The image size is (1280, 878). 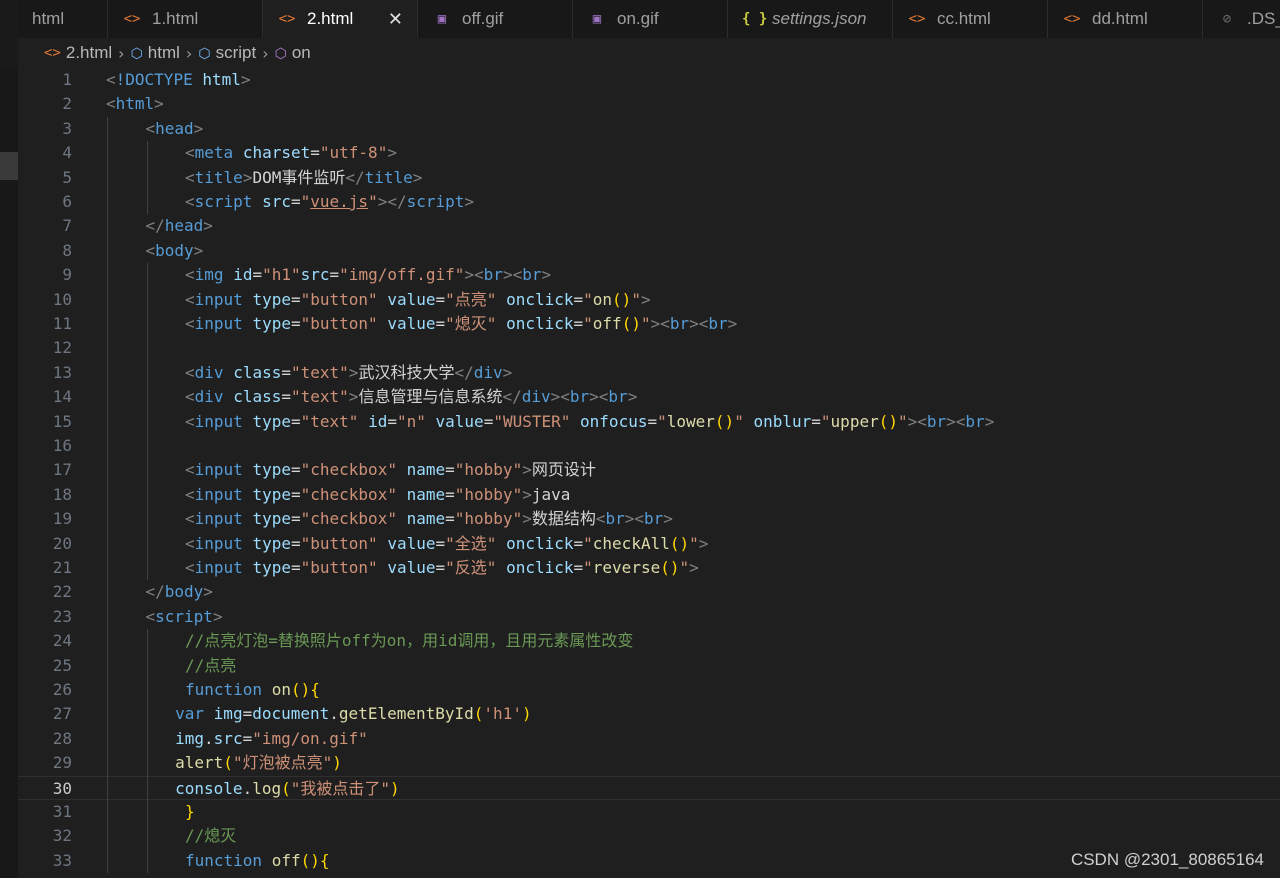 What do you see at coordinates (649, 80) in the screenshot?
I see `code-line: 1 <!DOCTYPE html>` at bounding box center [649, 80].